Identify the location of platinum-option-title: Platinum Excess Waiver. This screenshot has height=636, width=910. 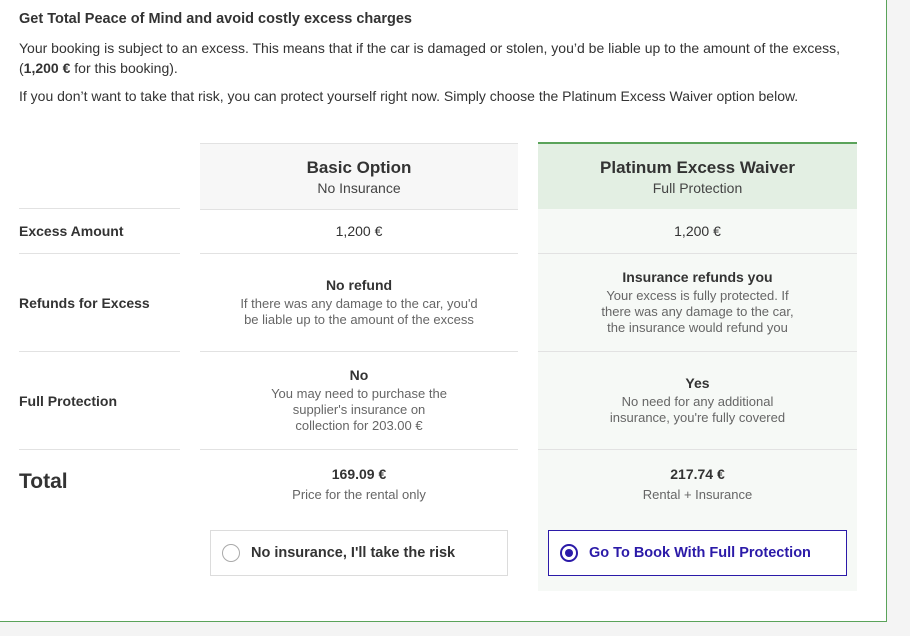
(697, 167).